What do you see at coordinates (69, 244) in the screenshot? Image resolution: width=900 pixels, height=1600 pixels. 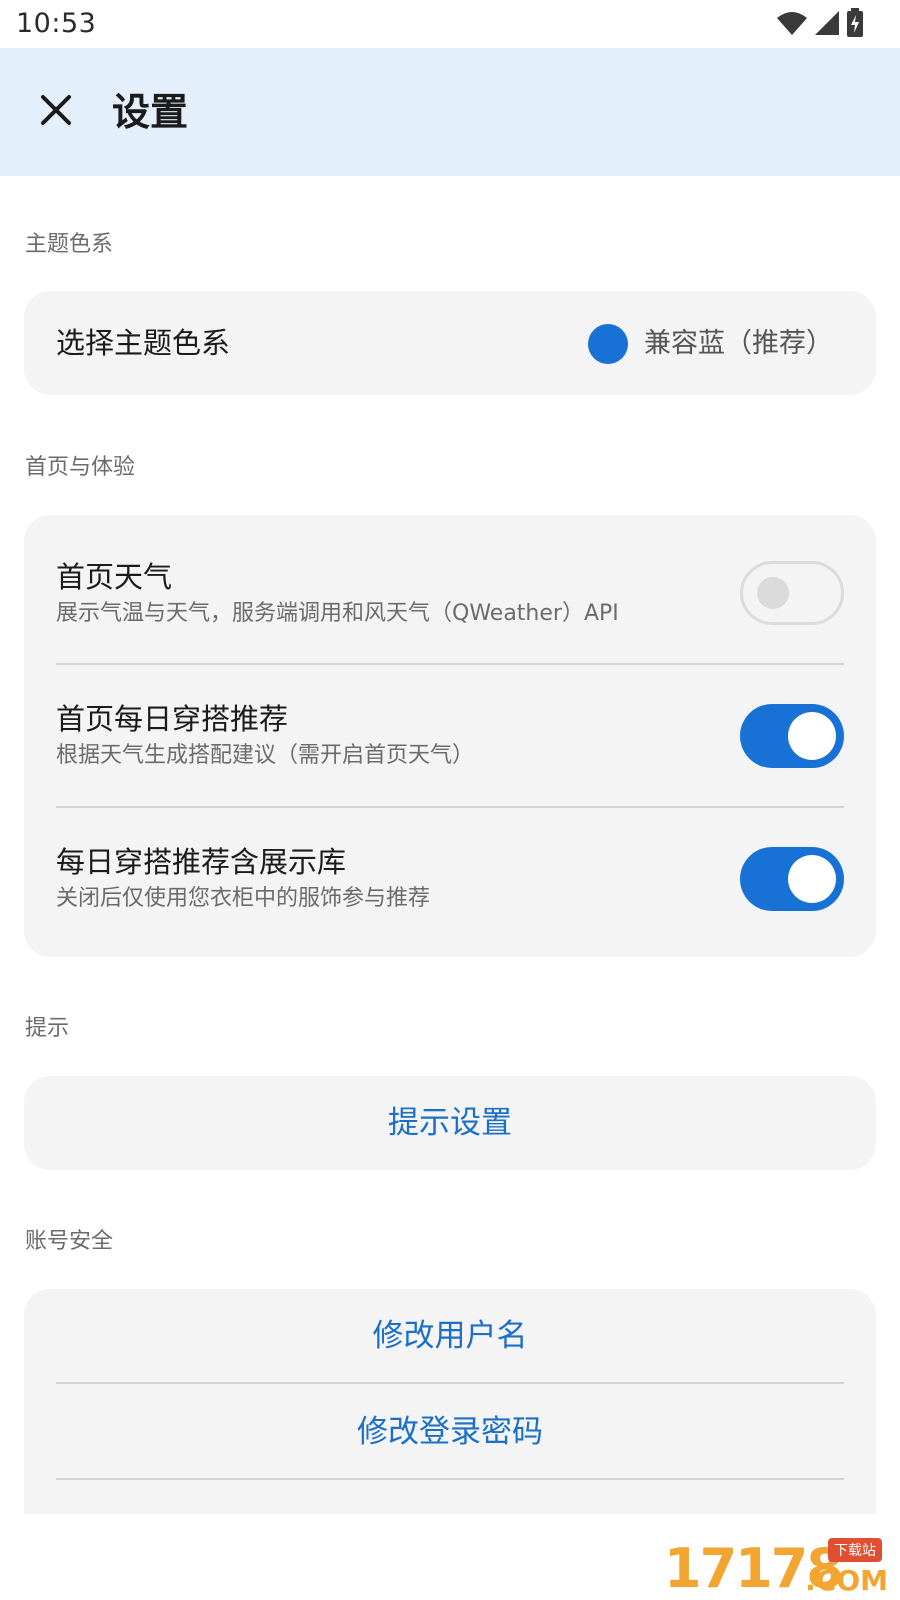 I see `section-label-theme: 主题色系` at bounding box center [69, 244].